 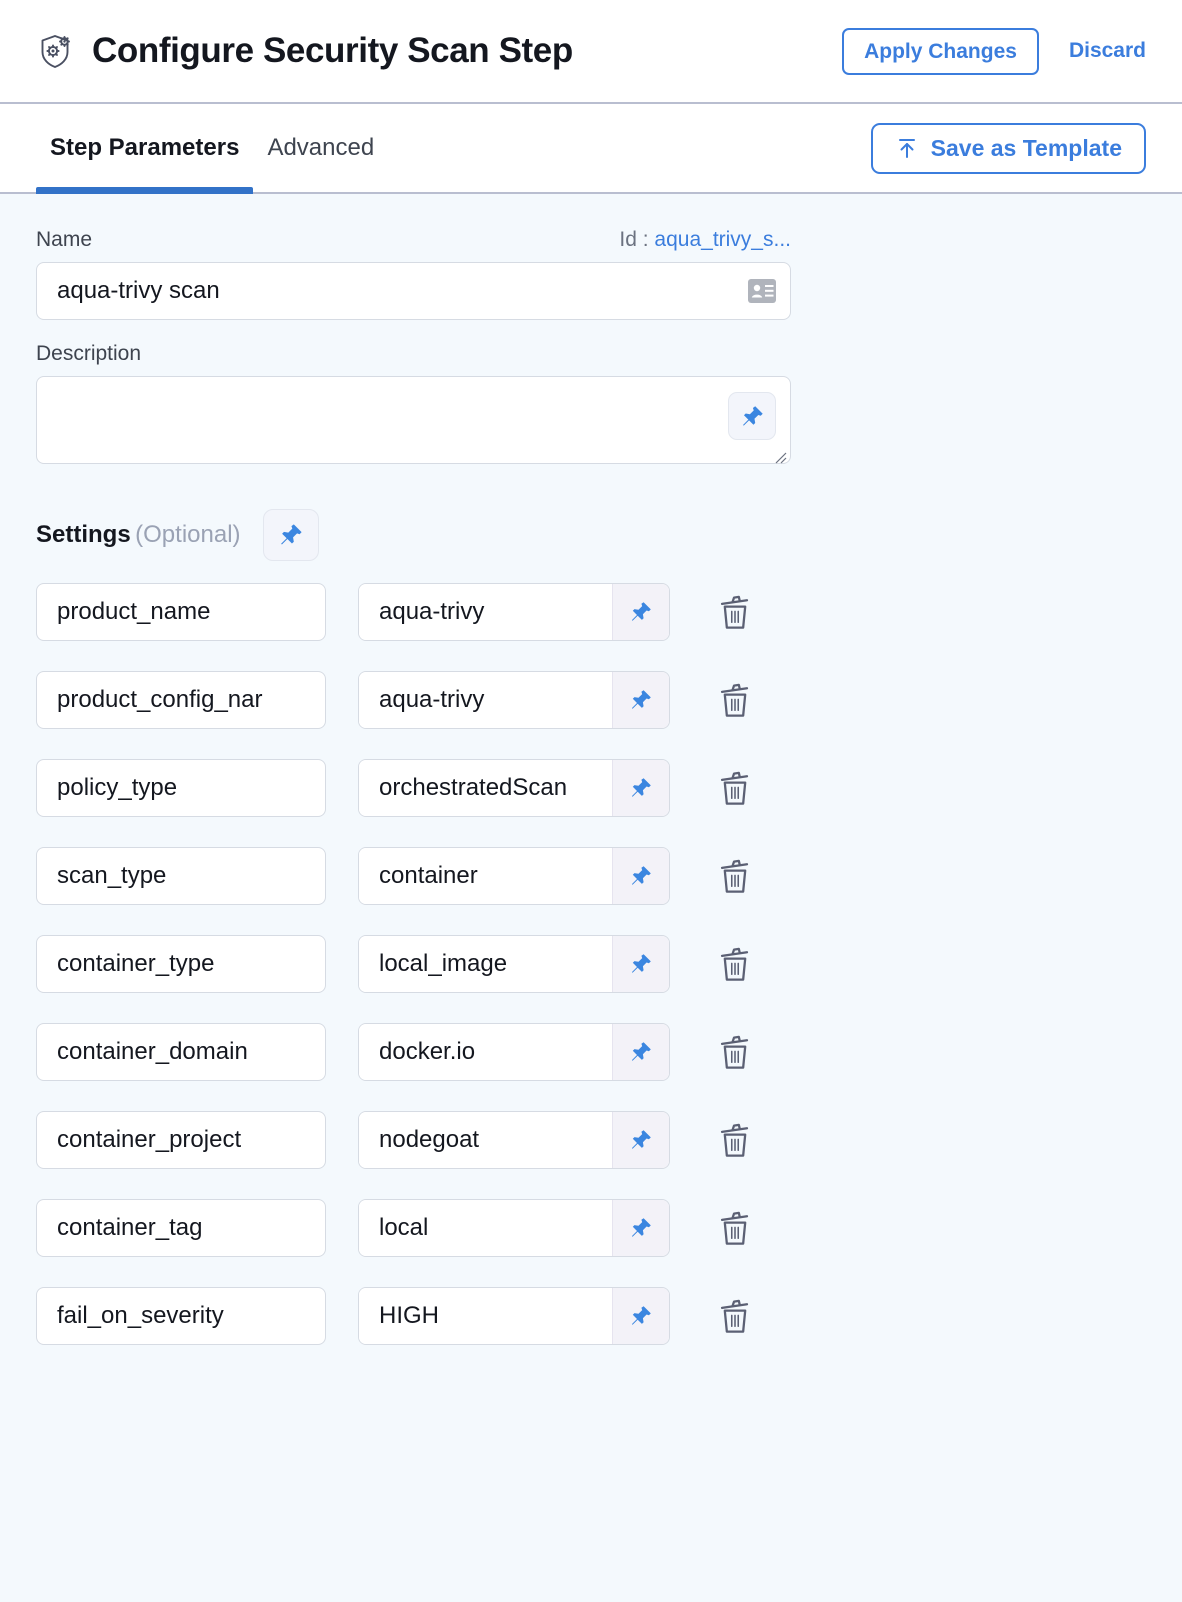 I want to click on description-field-header: Description, so click(x=413, y=354).